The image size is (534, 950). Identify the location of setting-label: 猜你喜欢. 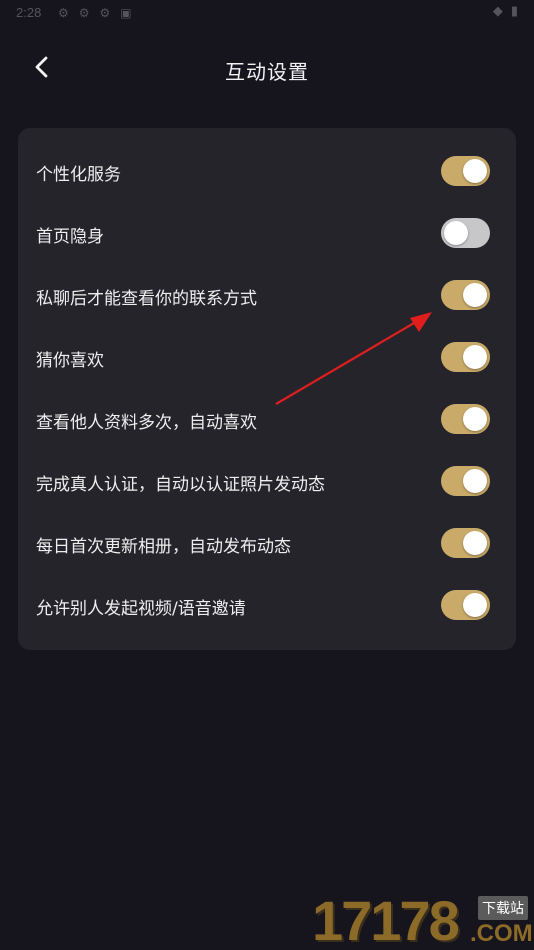
(70, 361).